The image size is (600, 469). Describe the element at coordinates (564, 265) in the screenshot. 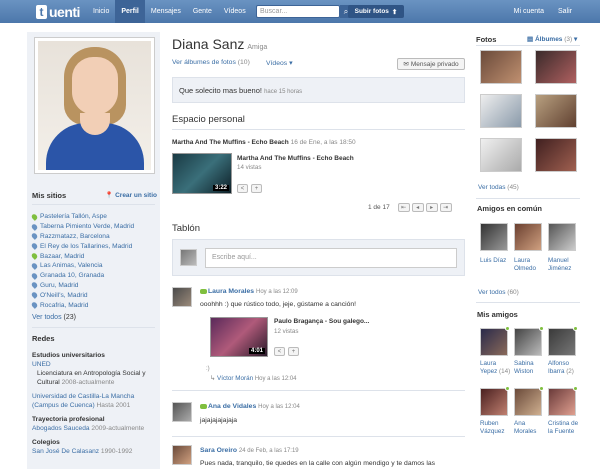

I see `friend-name: Manuel Jiménez` at that location.